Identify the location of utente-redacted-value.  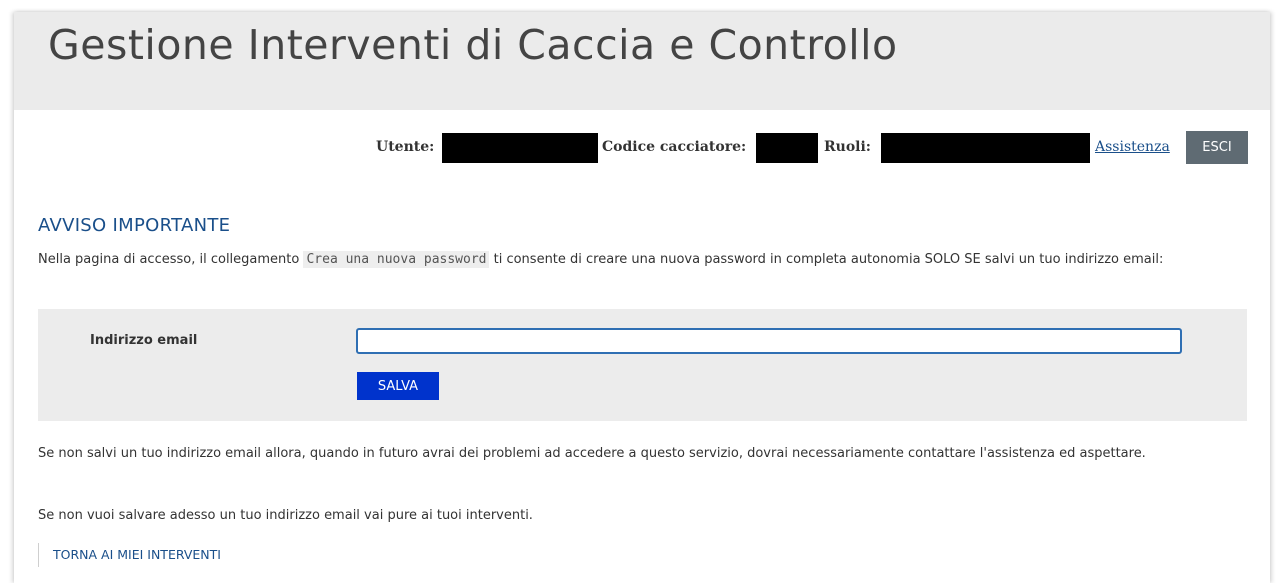
(520, 148).